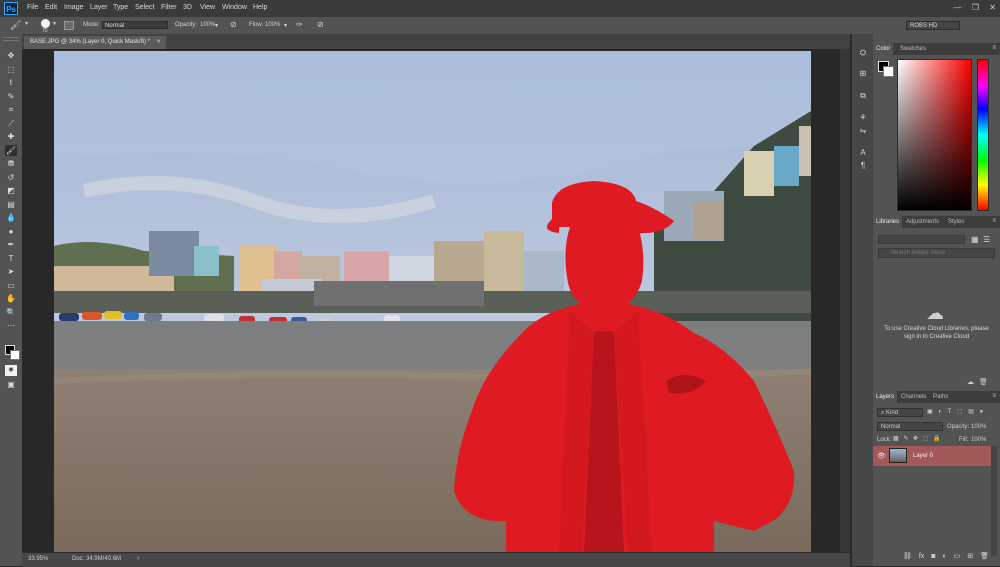 The width and height of the screenshot is (1000, 567). What do you see at coordinates (975, 239) in the screenshot?
I see `grid-view-icon: ▦` at bounding box center [975, 239].